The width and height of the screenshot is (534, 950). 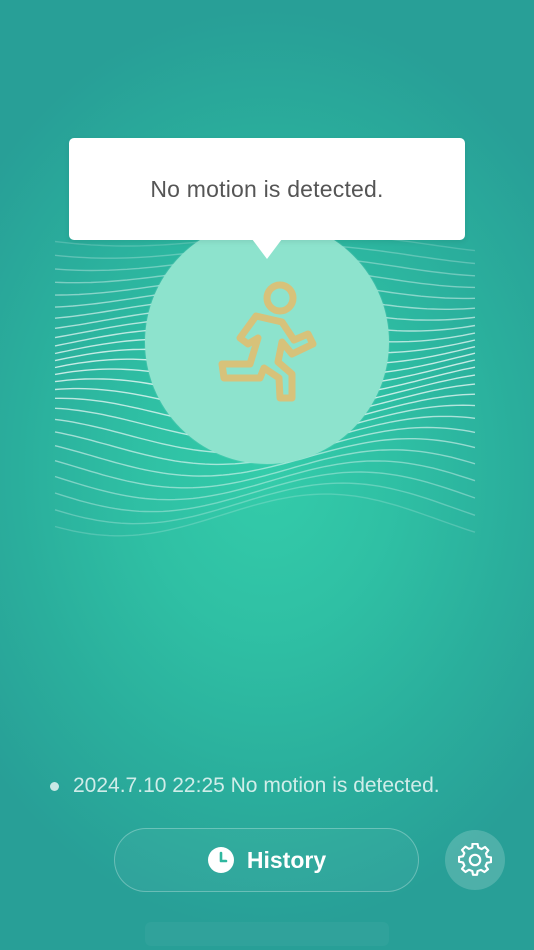 I want to click on history-button-label: History, so click(x=286, y=859).